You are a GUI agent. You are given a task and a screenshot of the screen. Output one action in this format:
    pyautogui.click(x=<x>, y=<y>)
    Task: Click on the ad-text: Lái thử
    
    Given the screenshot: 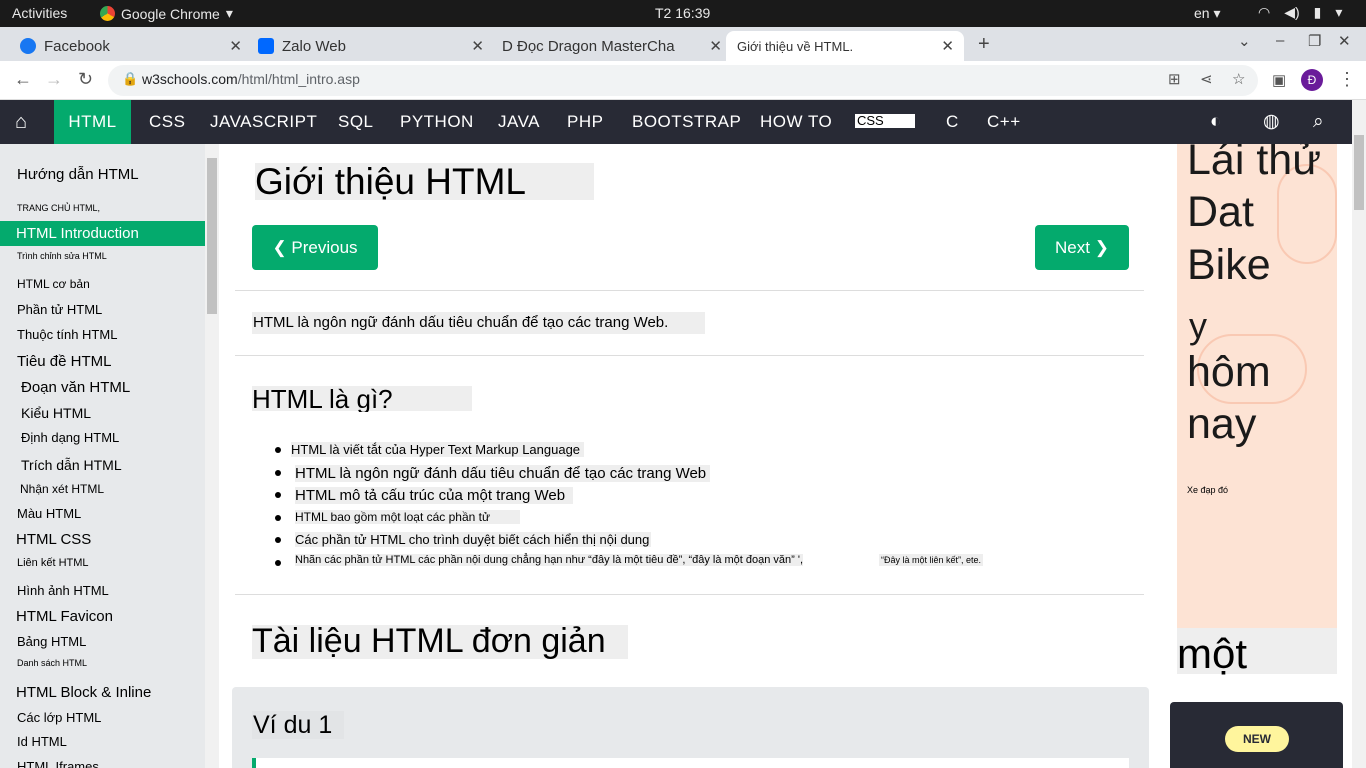 What is the action you would take?
    pyautogui.click(x=1254, y=164)
    